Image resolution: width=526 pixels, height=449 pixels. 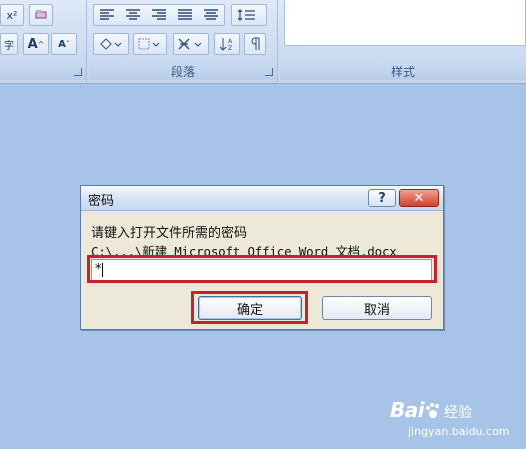 I want to click on grow-font-label: A, so click(x=32, y=44).